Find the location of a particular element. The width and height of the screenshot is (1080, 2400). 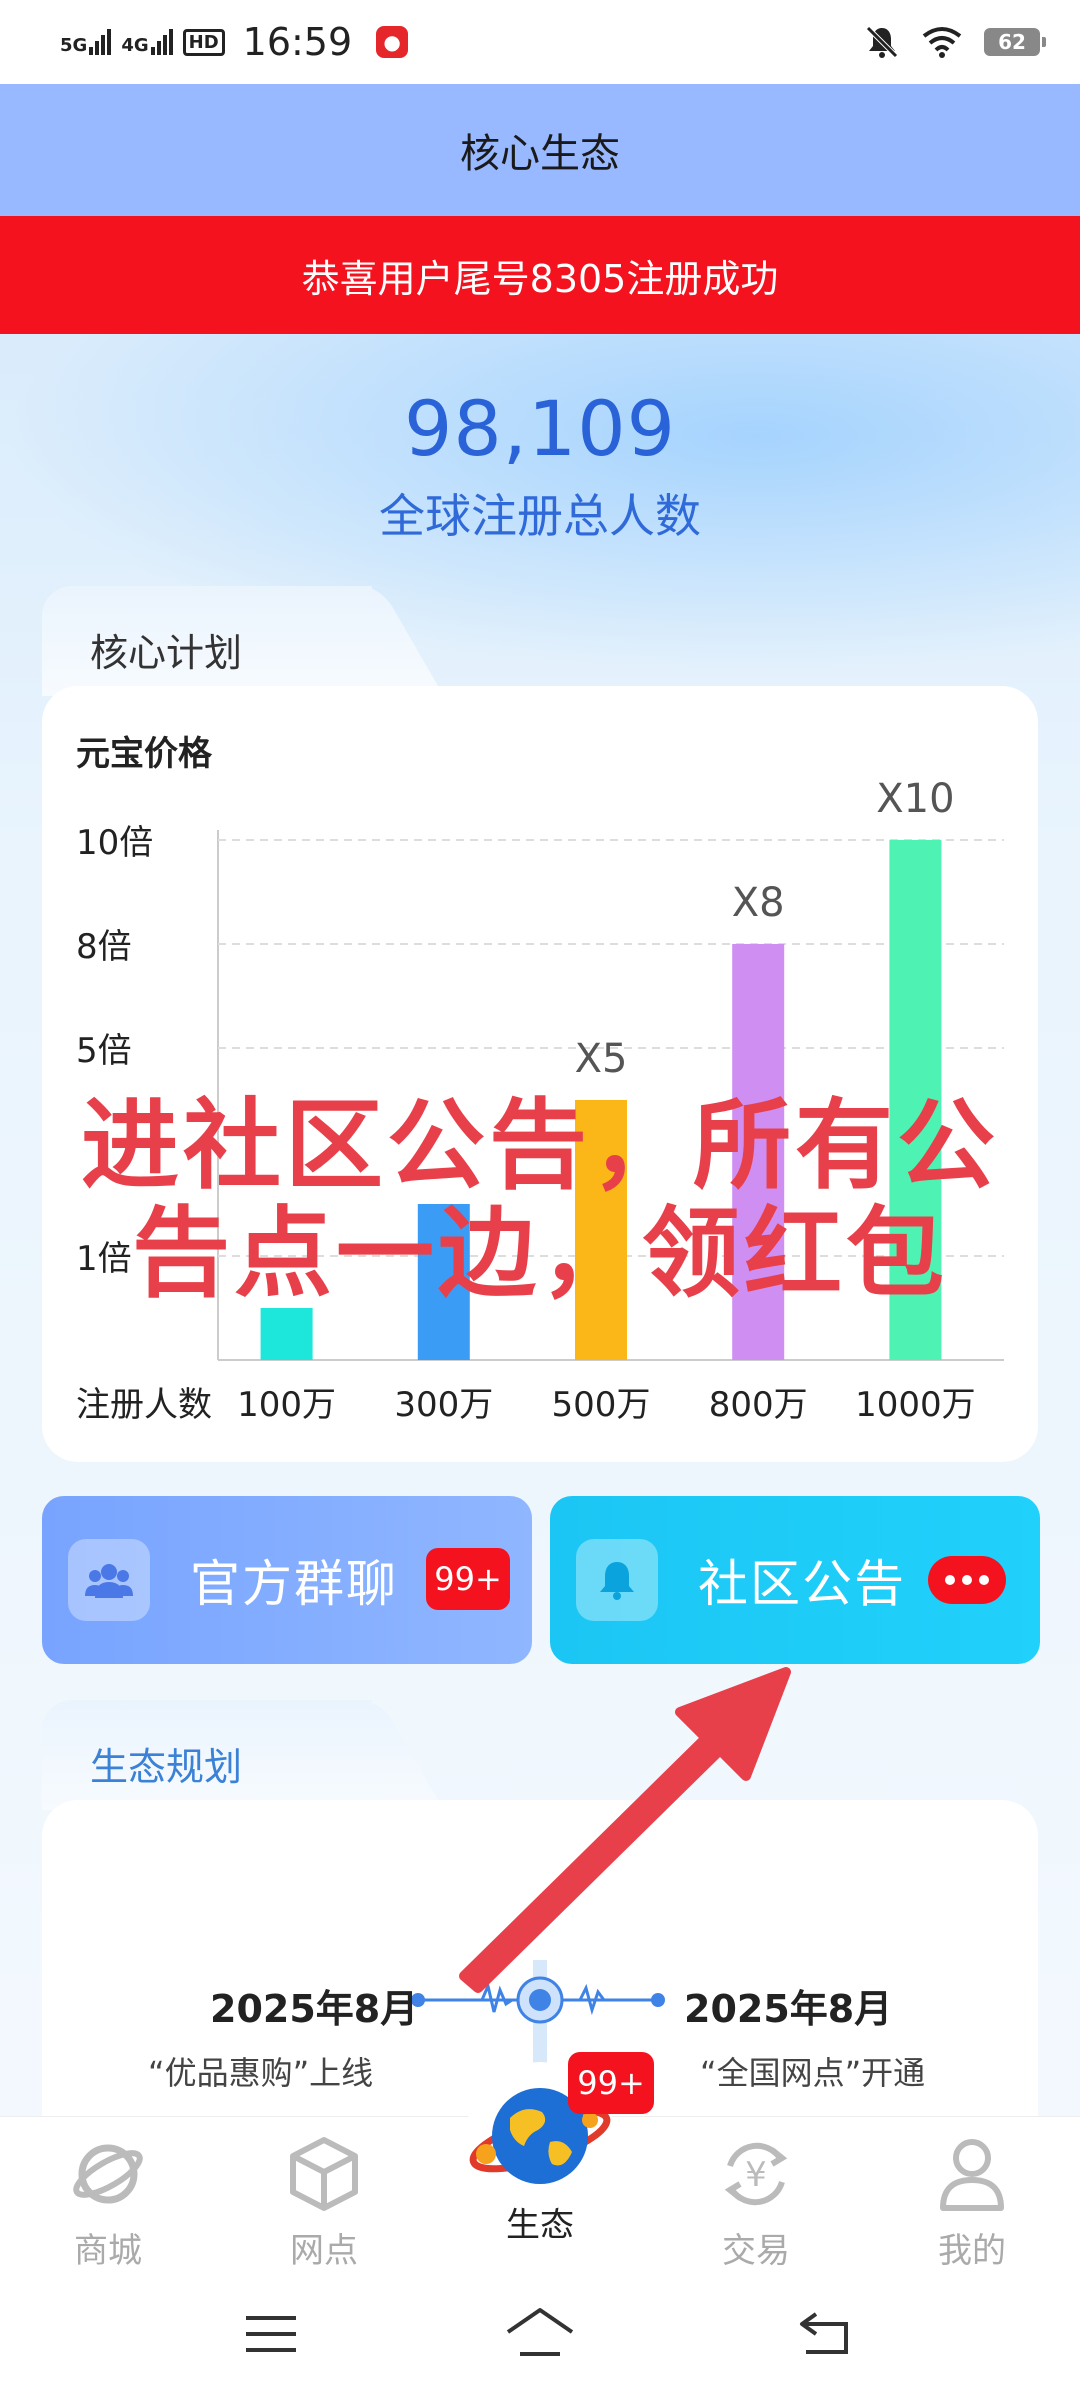

nav-item-mall: 商城 is located at coordinates (108, 2200).